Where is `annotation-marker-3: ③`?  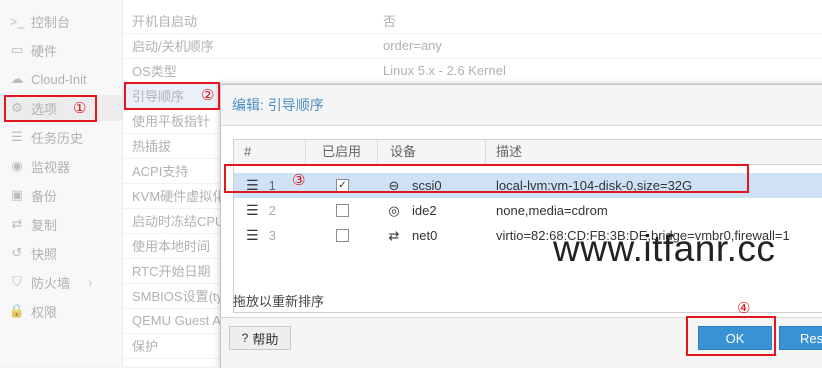 annotation-marker-3: ③ is located at coordinates (299, 180).